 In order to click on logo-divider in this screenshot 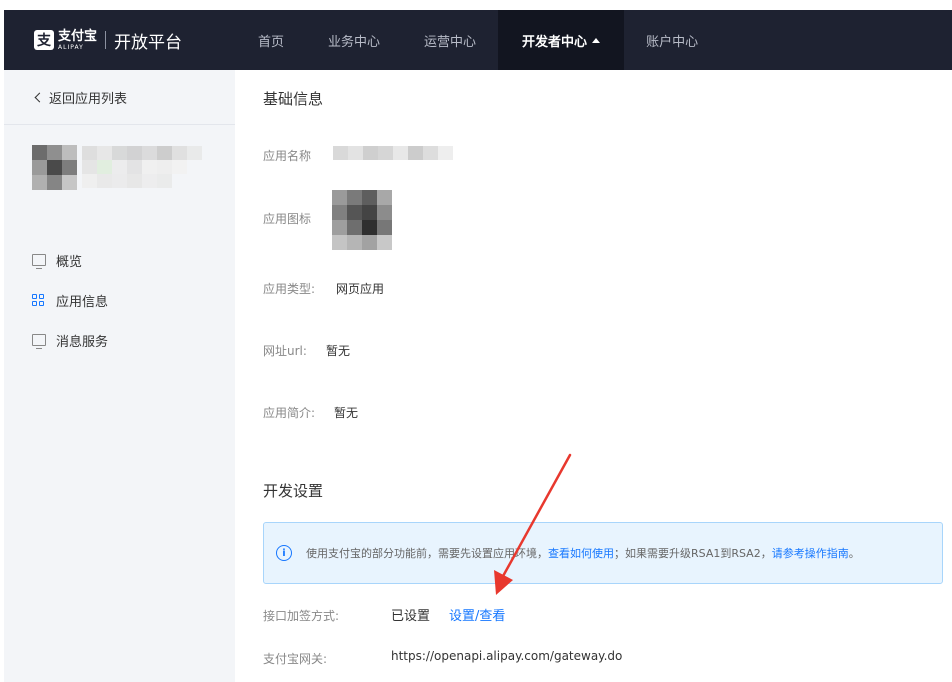, I will do `click(106, 40)`.